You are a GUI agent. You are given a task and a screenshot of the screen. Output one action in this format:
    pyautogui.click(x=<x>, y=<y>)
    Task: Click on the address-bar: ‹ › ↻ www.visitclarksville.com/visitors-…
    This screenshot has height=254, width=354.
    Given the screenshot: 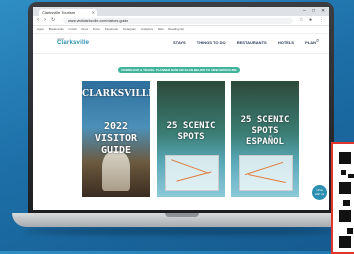 What is the action you would take?
    pyautogui.click(x=181, y=21)
    